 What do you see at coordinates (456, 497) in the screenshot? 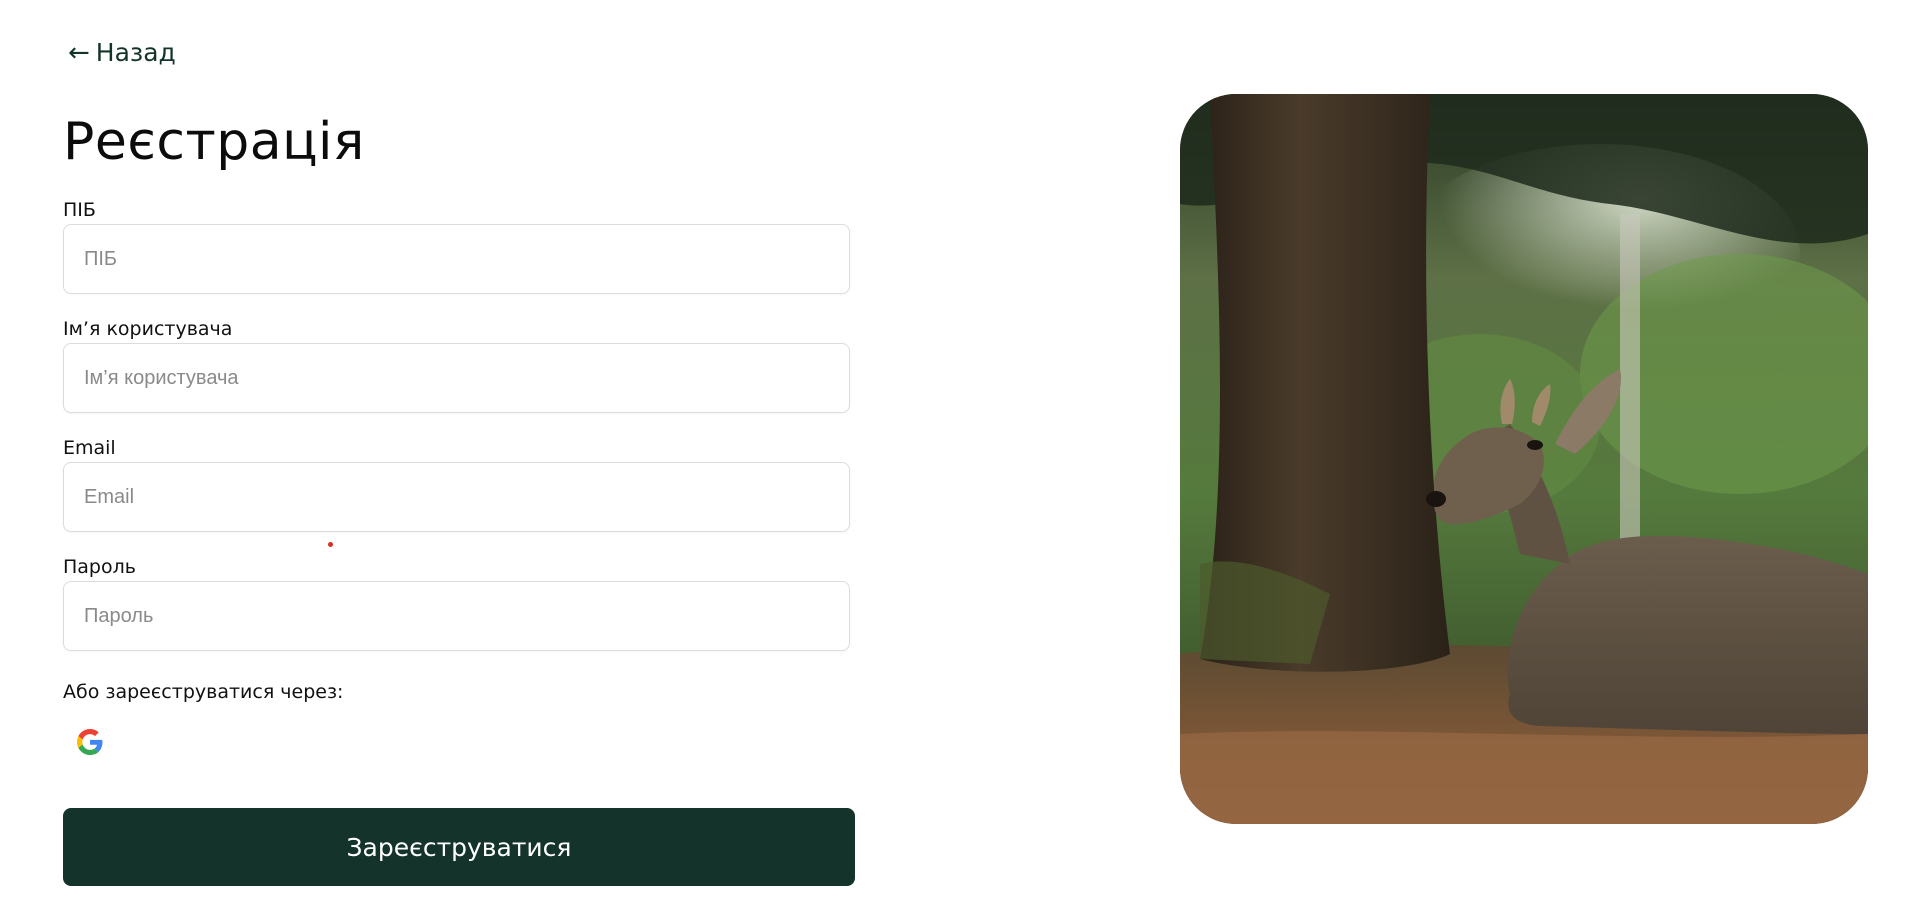
I see `email-input` at bounding box center [456, 497].